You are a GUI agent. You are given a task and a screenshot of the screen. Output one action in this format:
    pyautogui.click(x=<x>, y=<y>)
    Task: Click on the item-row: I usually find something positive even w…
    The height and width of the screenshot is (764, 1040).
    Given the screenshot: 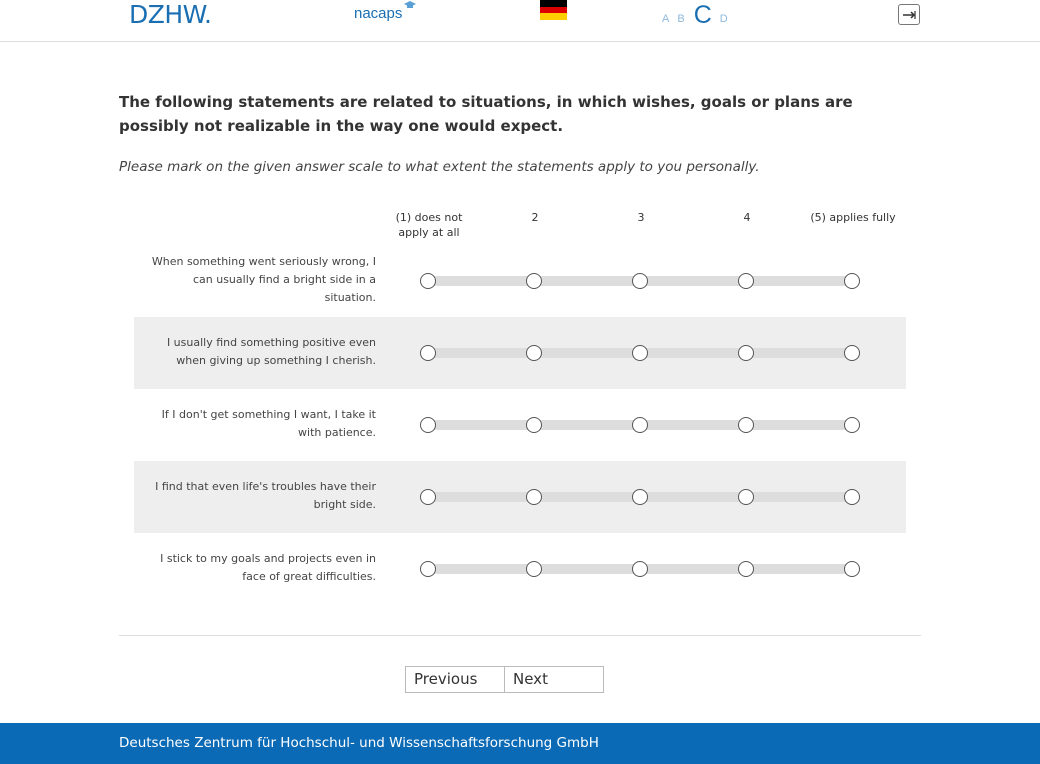 What is the action you would take?
    pyautogui.click(x=520, y=353)
    